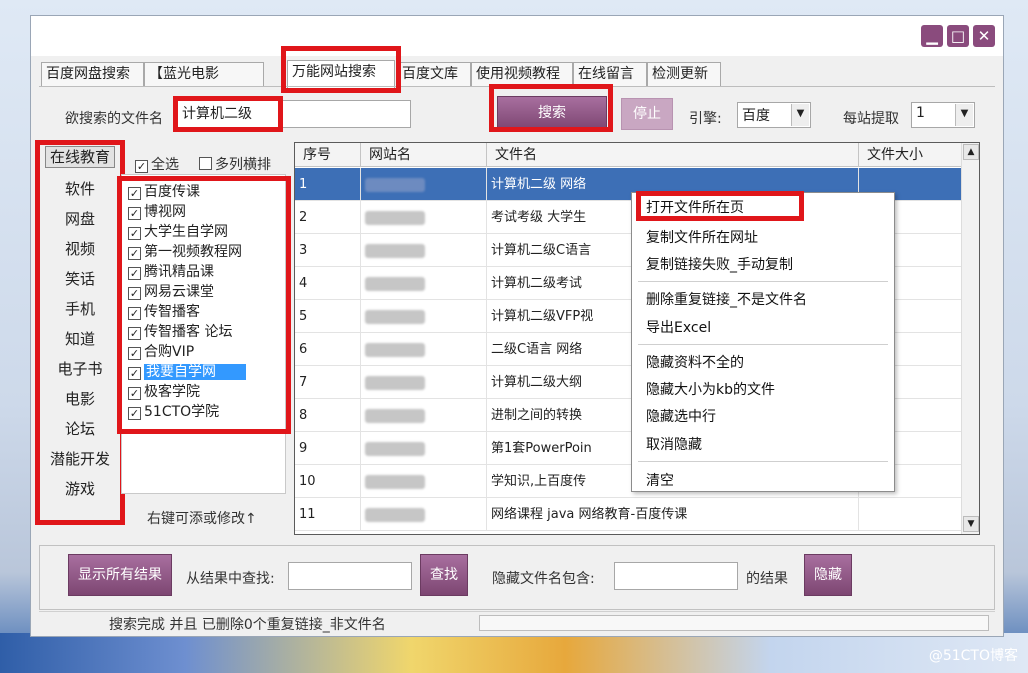 The height and width of the screenshot is (673, 1028). Describe the element at coordinates (971, 524) in the screenshot. I see `scroll-down-icon: ▼` at that location.